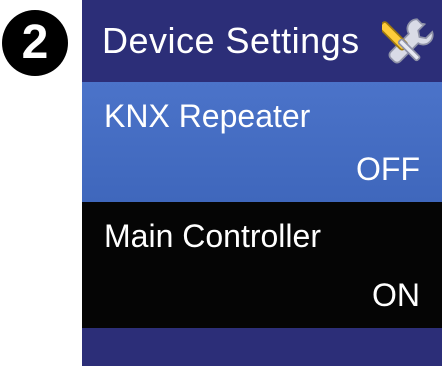 This screenshot has height=366, width=442. I want to click on wrench-screwdriver-icon, so click(408, 42).